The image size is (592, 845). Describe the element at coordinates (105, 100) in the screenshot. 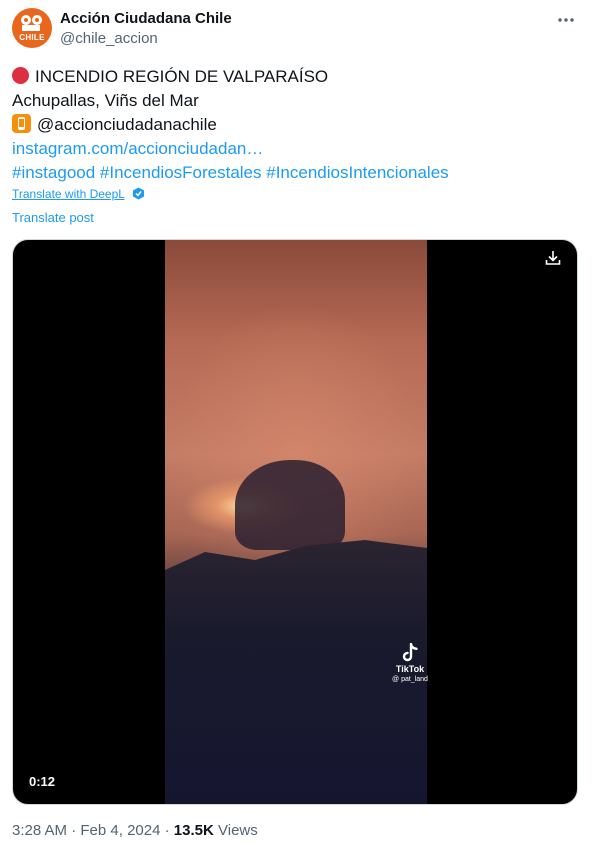

I see `tweet-line-2: Achupallas, Viñs del Mar` at that location.